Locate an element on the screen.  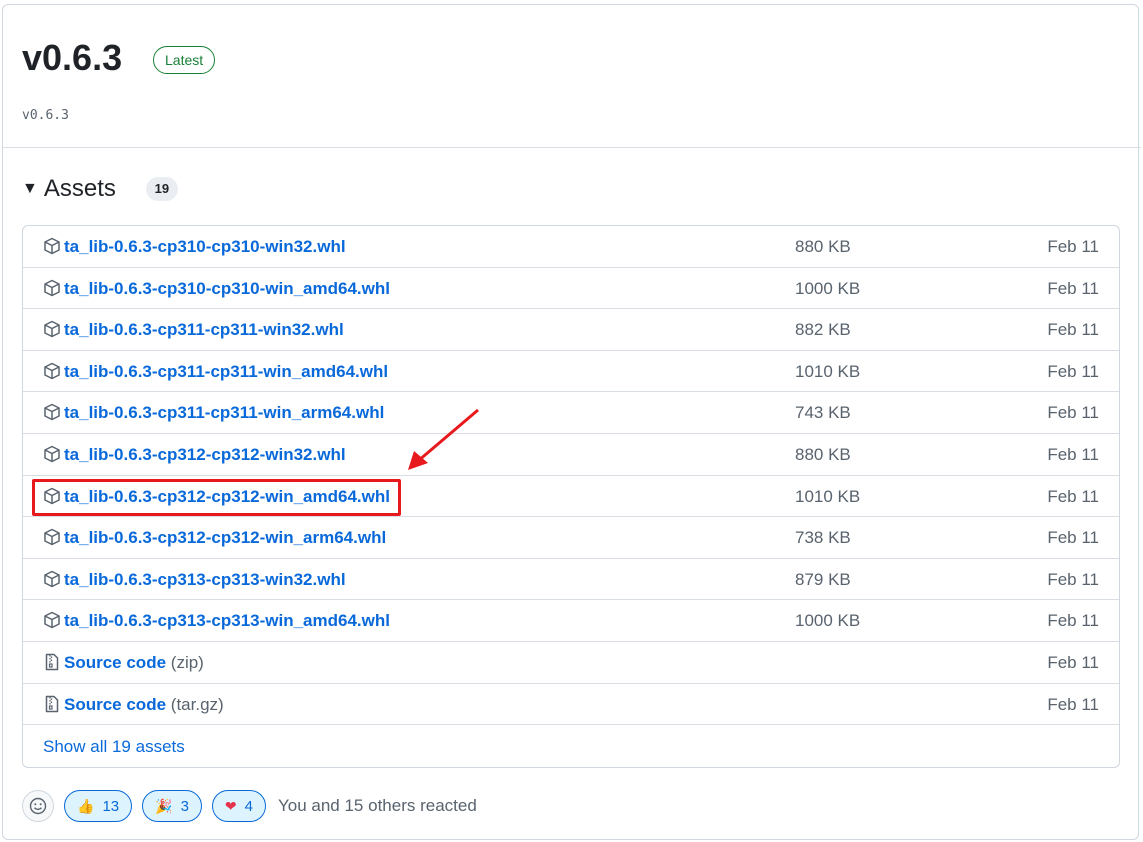
add-reaction-button is located at coordinates (38, 806).